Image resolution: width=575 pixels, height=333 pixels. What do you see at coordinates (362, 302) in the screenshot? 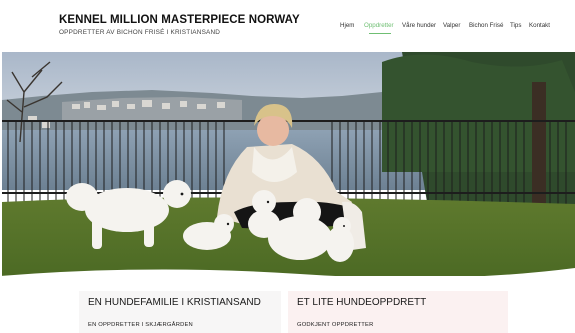
I see `card-title-breeding: ET LITE HUNDEOPPDRETT` at bounding box center [362, 302].